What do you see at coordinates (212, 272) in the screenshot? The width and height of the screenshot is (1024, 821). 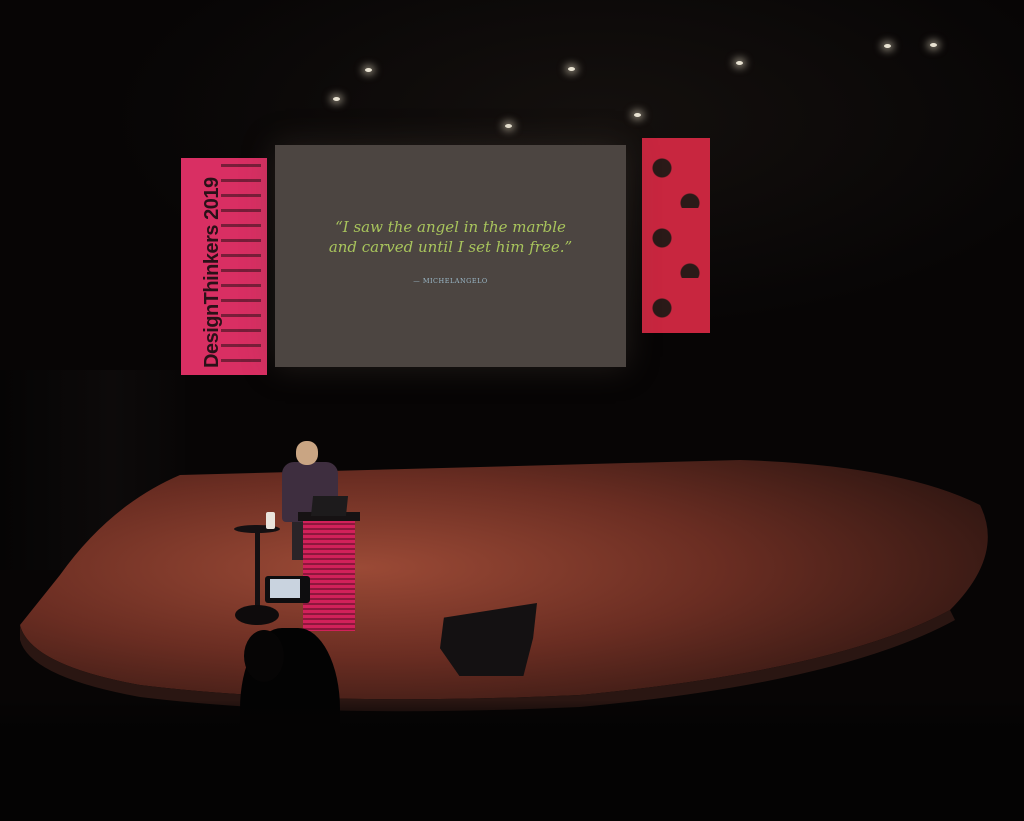 I see `banner-brand-text: DesignThinkers 2019` at bounding box center [212, 272].